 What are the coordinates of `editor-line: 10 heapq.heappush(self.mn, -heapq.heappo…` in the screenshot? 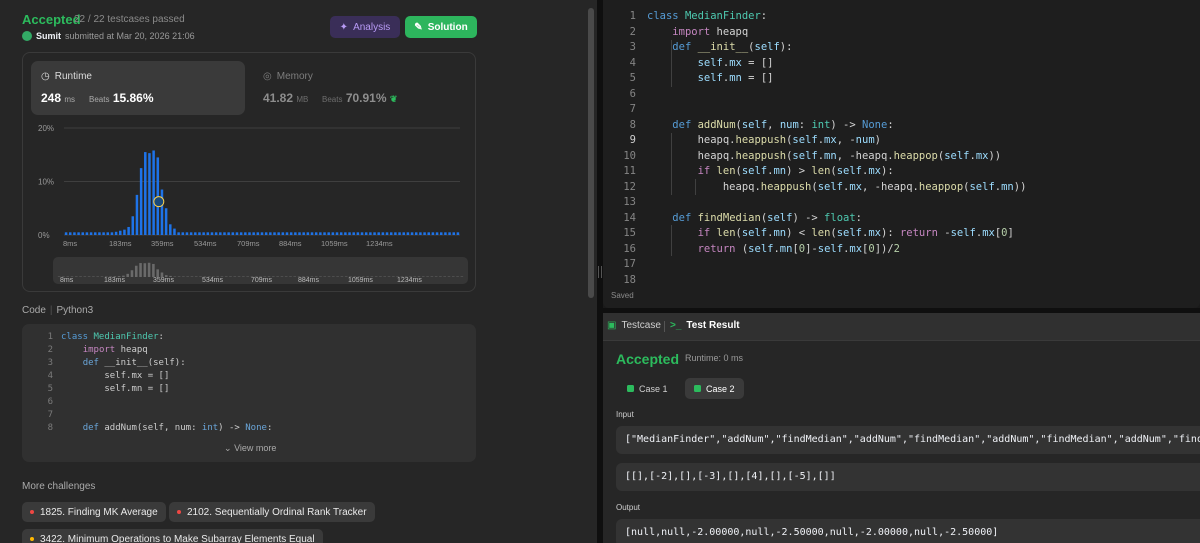 It's located at (819, 157).